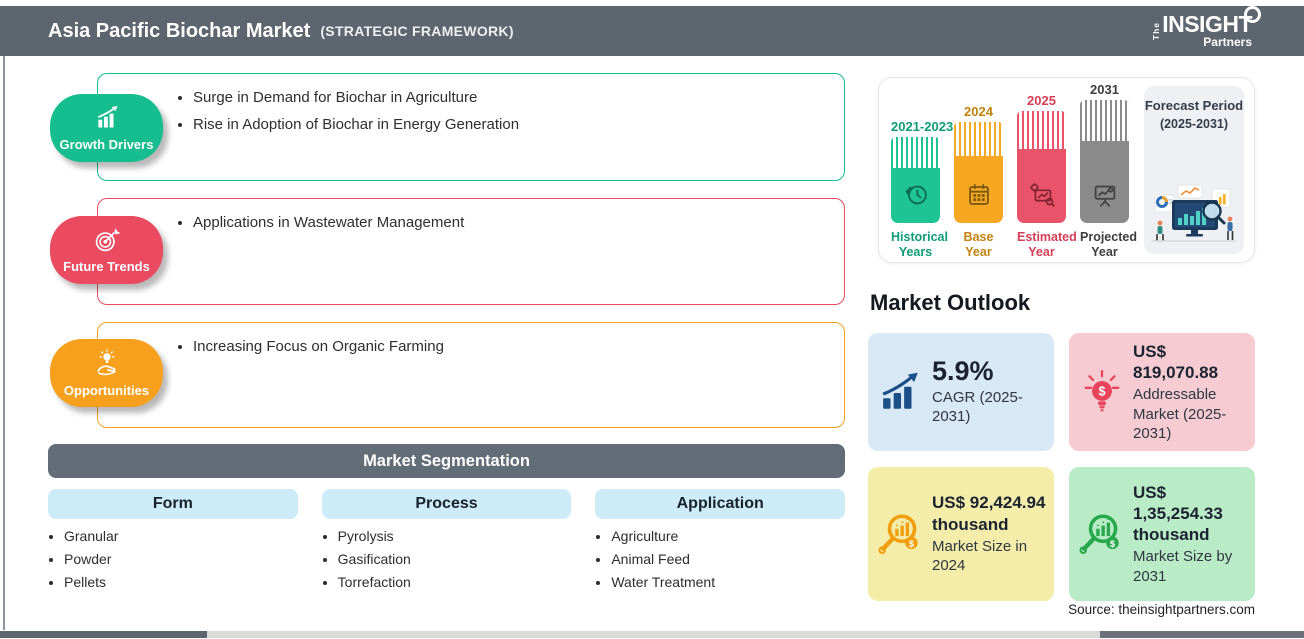 The image size is (1304, 639). I want to click on opportunities-box: Increasing Focus on Organic Farming, so click(471, 375).